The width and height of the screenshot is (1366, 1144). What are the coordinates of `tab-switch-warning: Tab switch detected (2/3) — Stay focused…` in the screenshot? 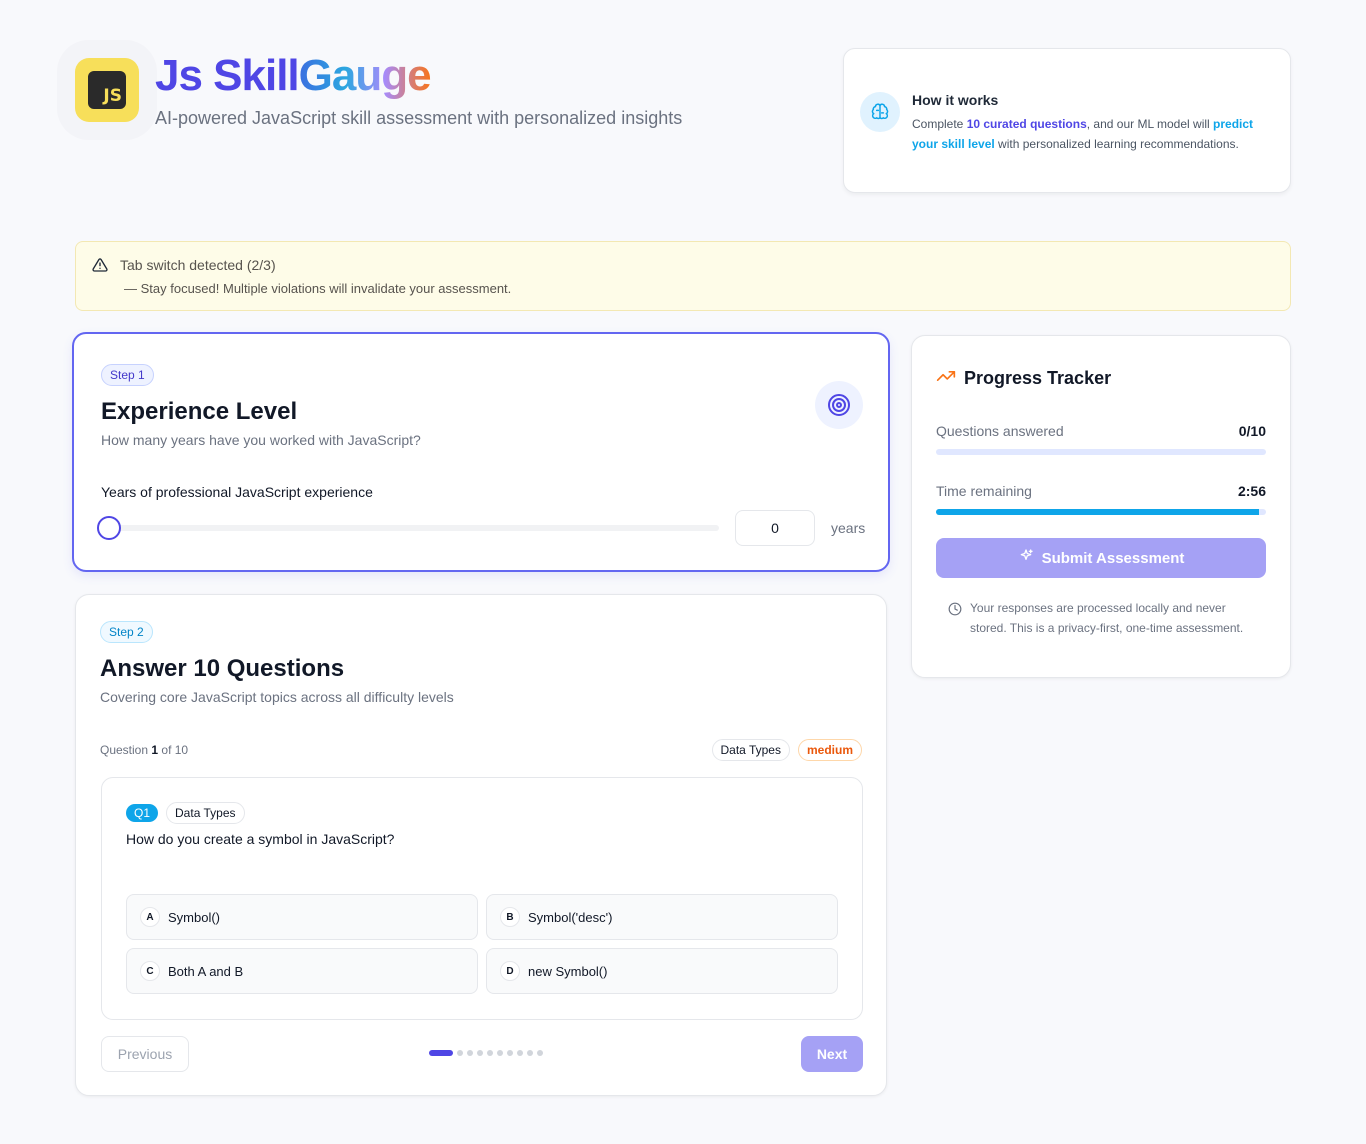 It's located at (683, 276).